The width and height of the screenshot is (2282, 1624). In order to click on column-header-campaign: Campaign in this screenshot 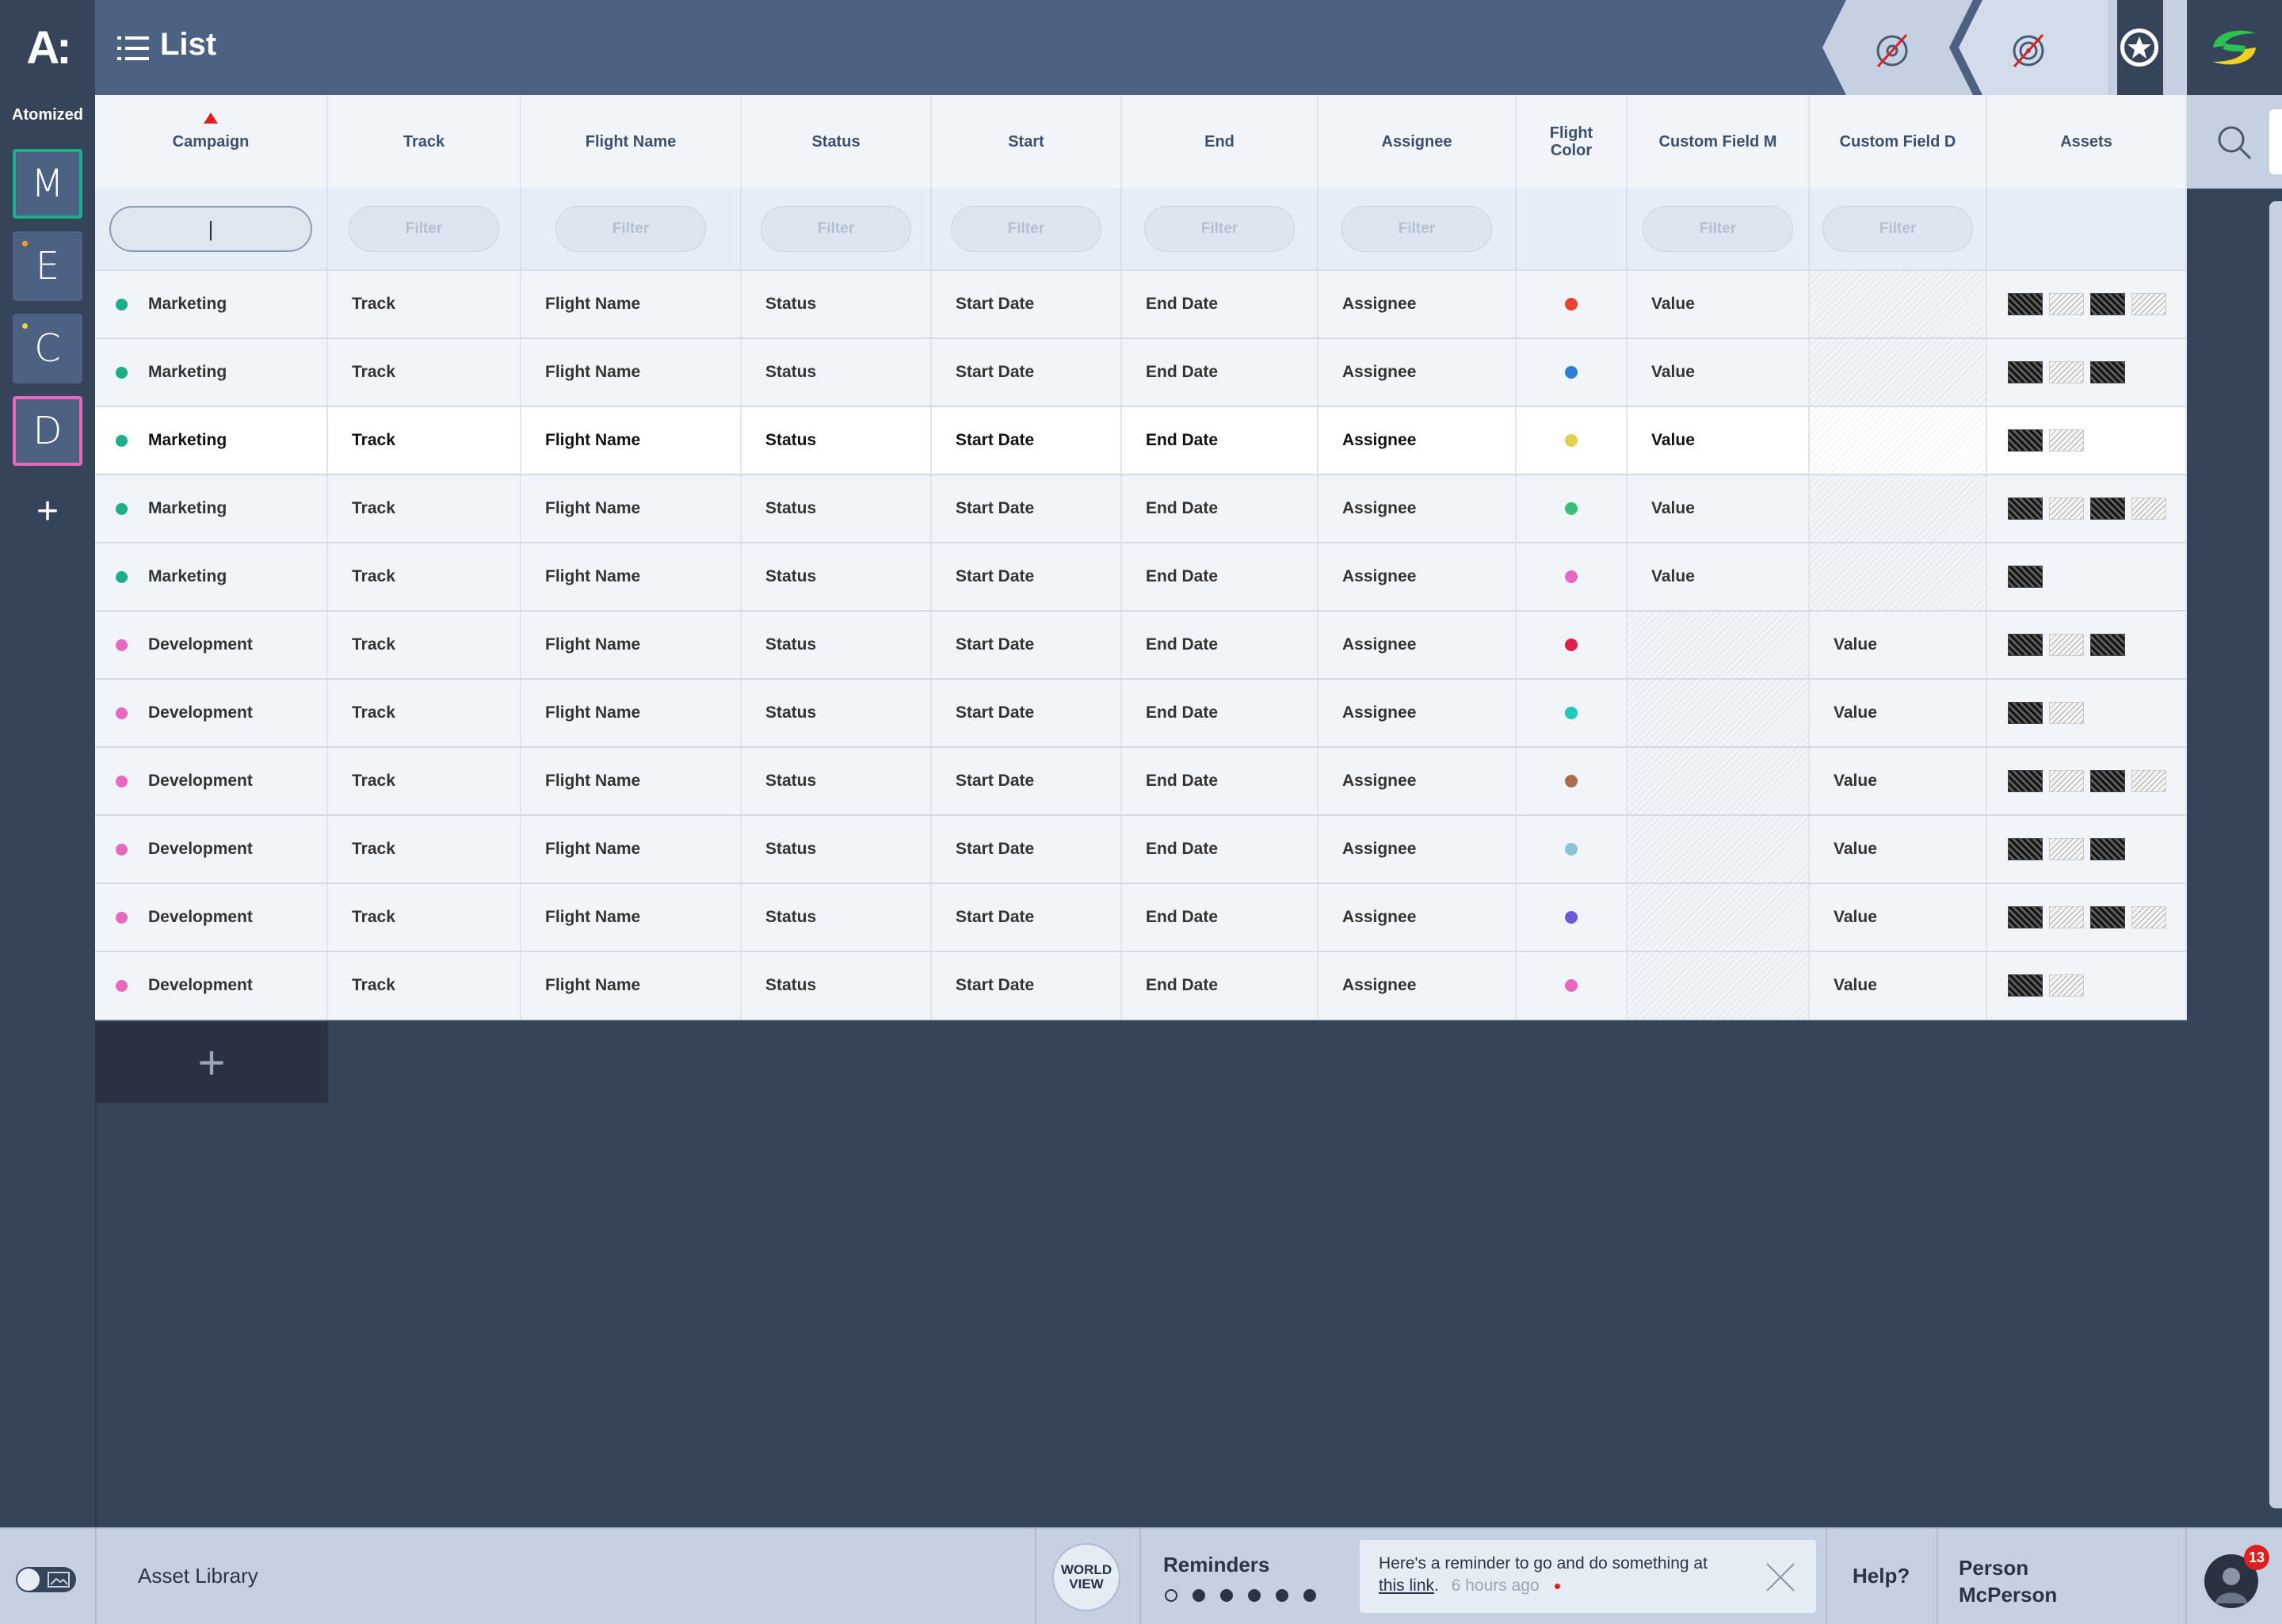, I will do `click(211, 142)`.